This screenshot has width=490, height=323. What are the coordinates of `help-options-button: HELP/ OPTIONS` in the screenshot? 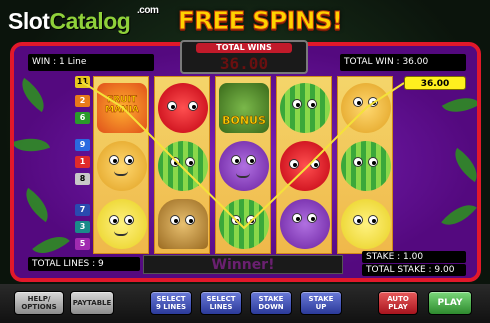 It's located at (39, 303).